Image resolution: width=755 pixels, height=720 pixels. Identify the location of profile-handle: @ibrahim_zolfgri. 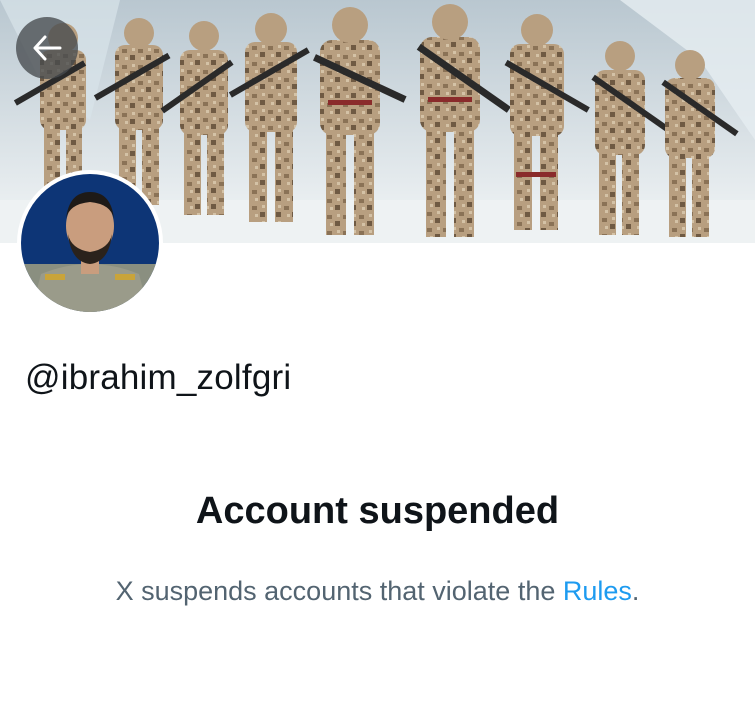
(158, 377).